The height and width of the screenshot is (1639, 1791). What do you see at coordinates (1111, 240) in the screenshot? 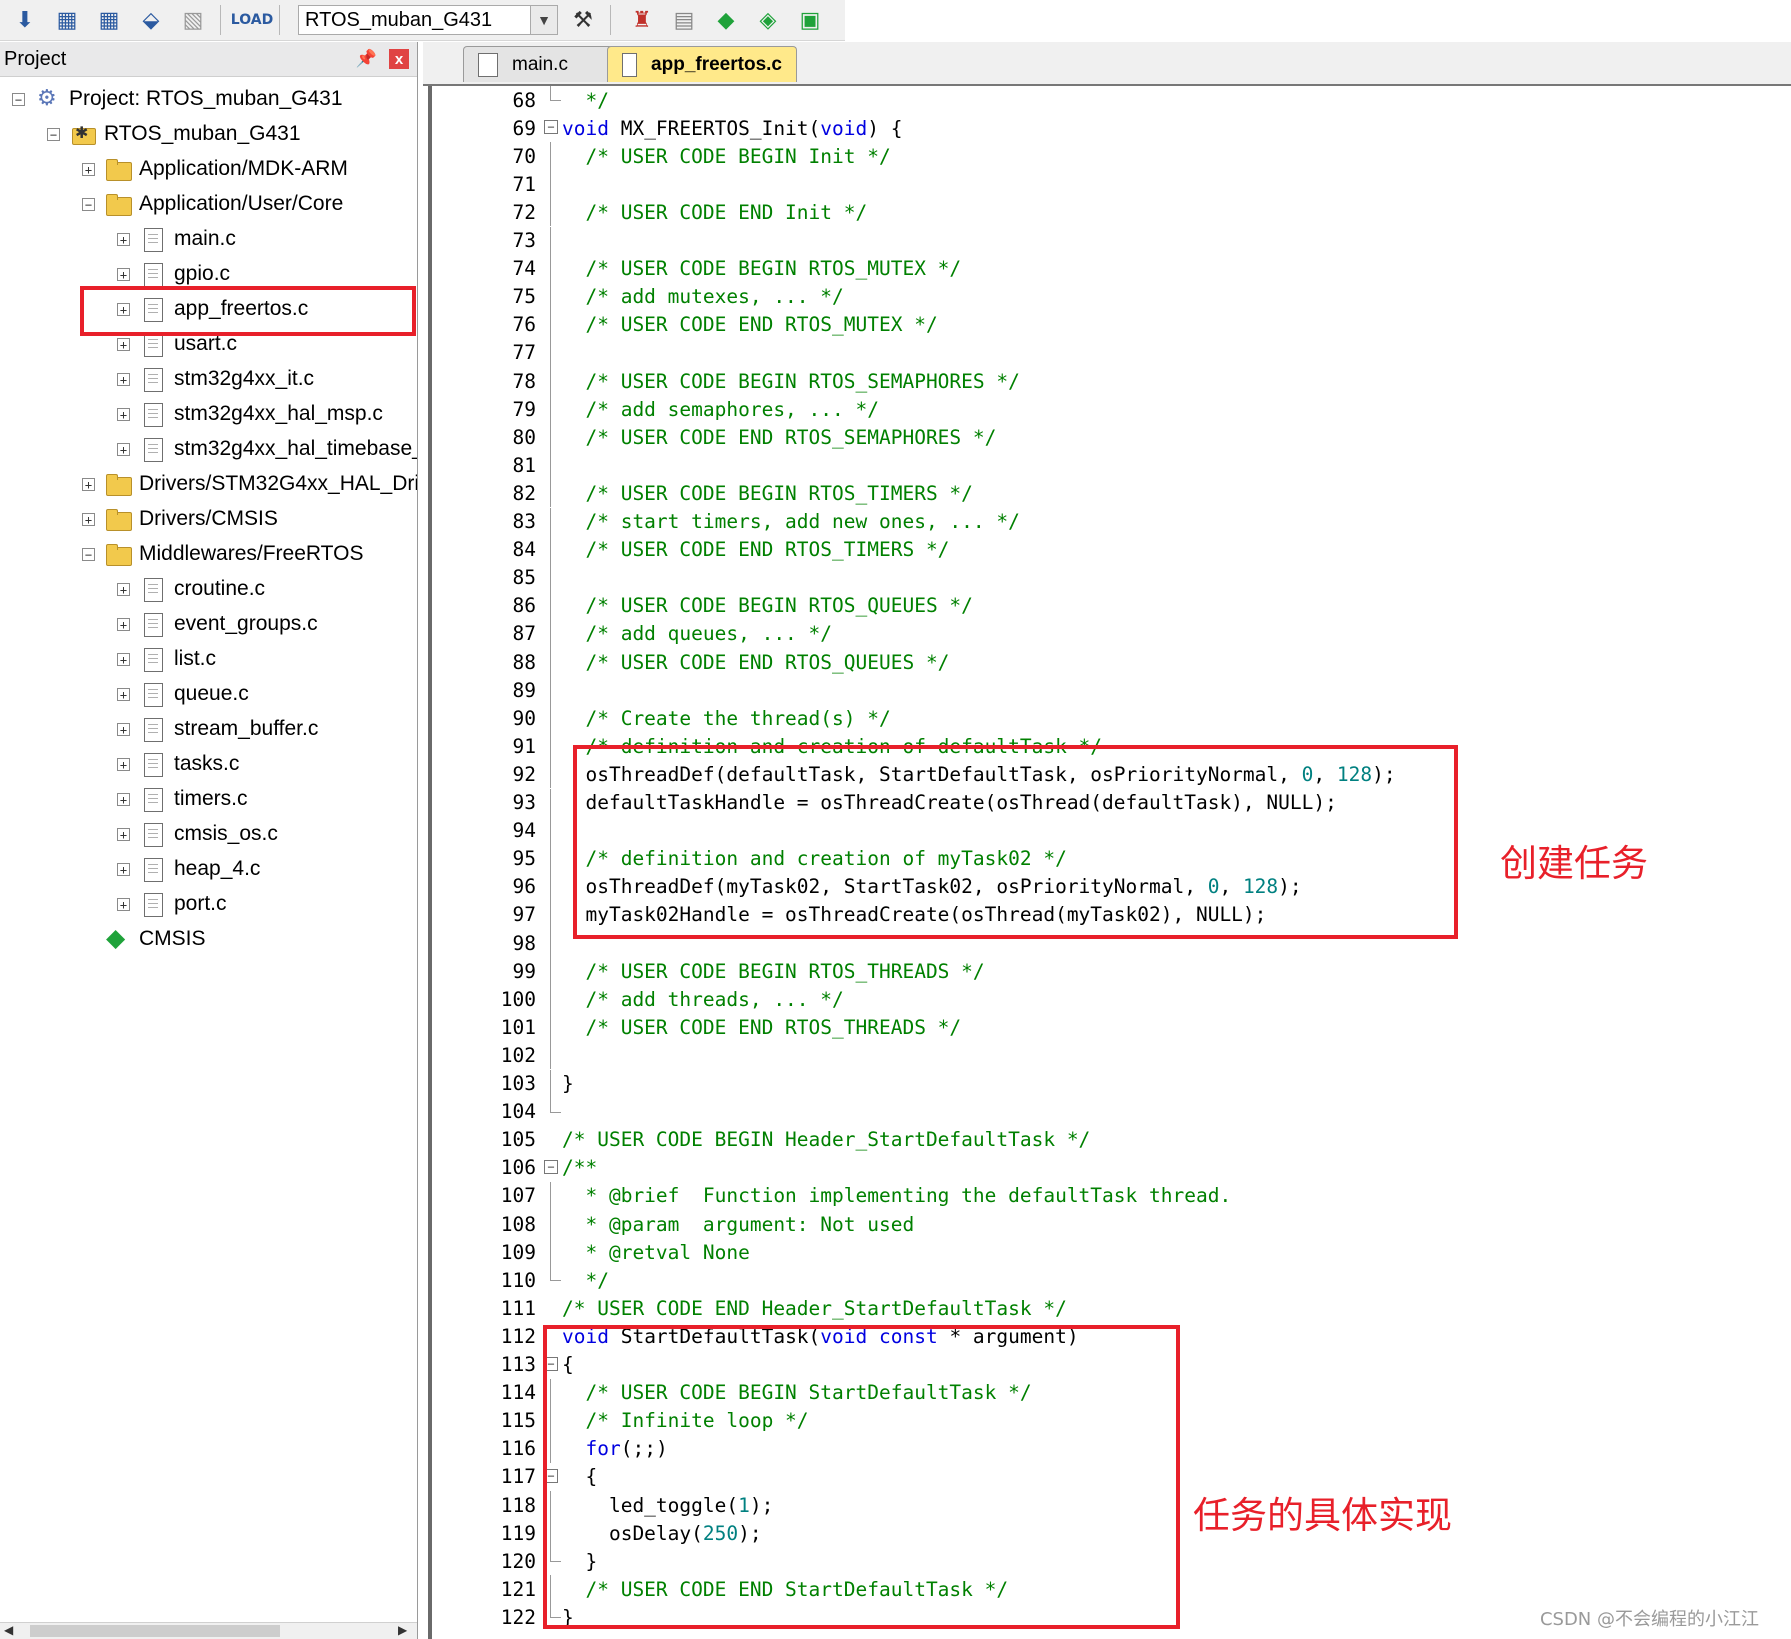
I see `code-line: 73` at bounding box center [1111, 240].